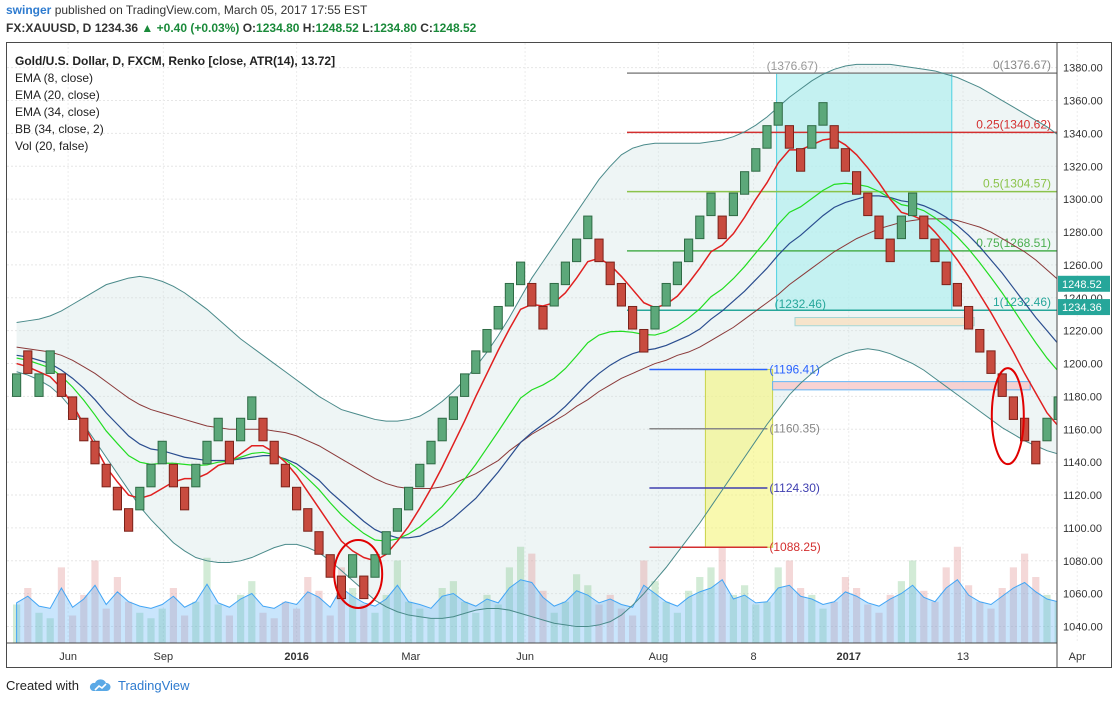  I want to click on volume-flags: 6 2 2 1 2 7 1 6 3 5, so click(1098, 610).